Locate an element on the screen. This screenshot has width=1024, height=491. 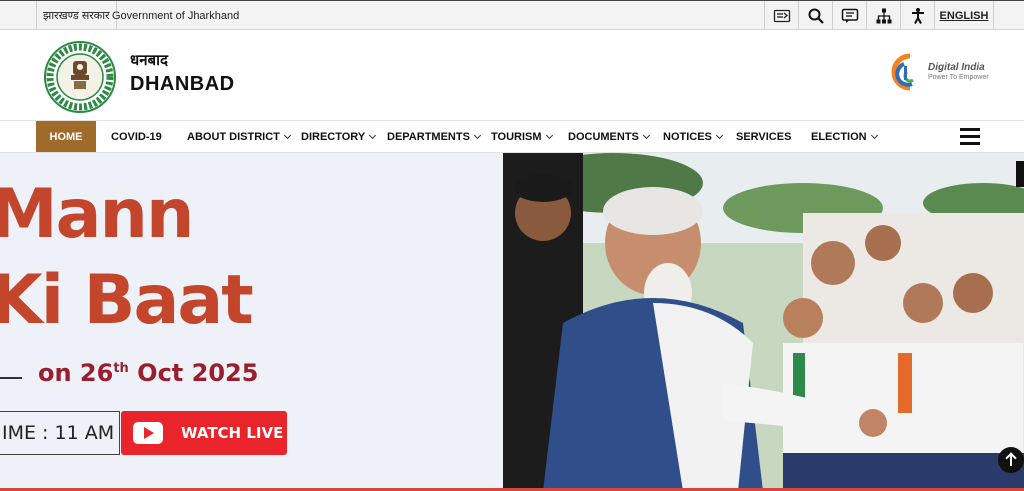
nav-services-label: SERVICES is located at coordinates (764, 136).